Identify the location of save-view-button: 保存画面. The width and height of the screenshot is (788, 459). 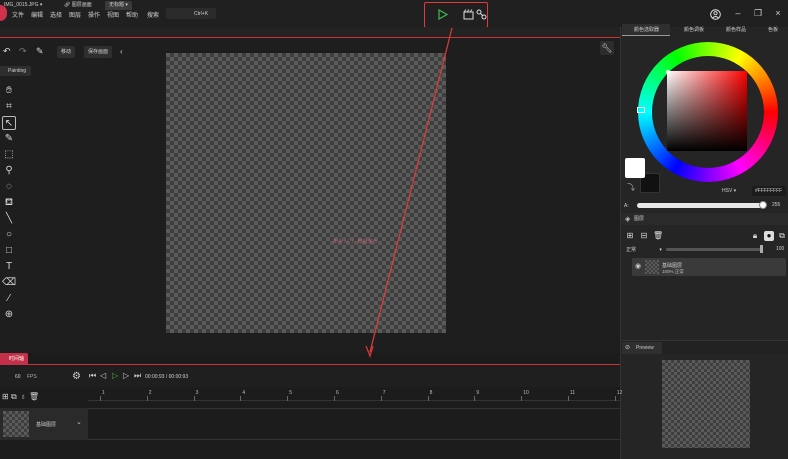
(98, 52).